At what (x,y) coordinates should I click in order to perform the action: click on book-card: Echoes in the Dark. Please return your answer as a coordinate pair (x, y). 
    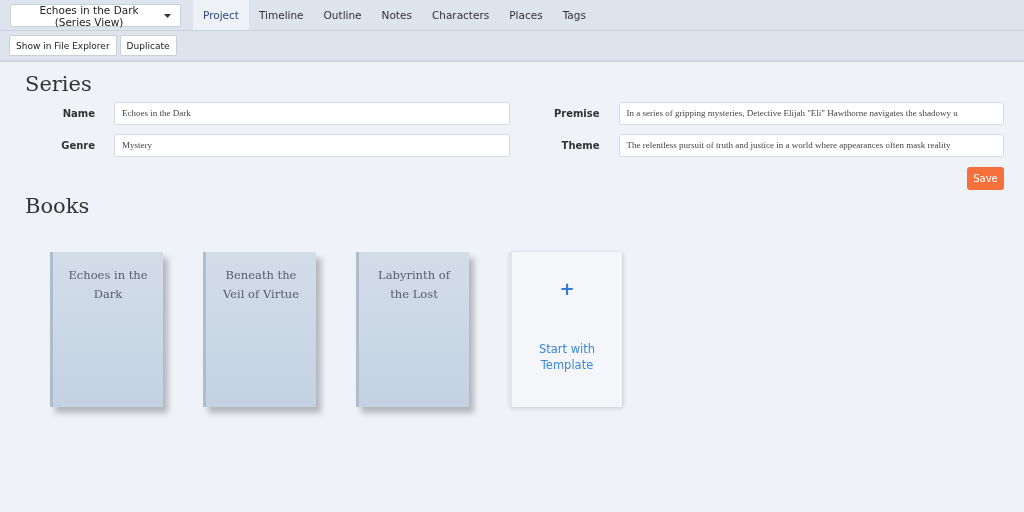
    Looking at the image, I should click on (106, 329).